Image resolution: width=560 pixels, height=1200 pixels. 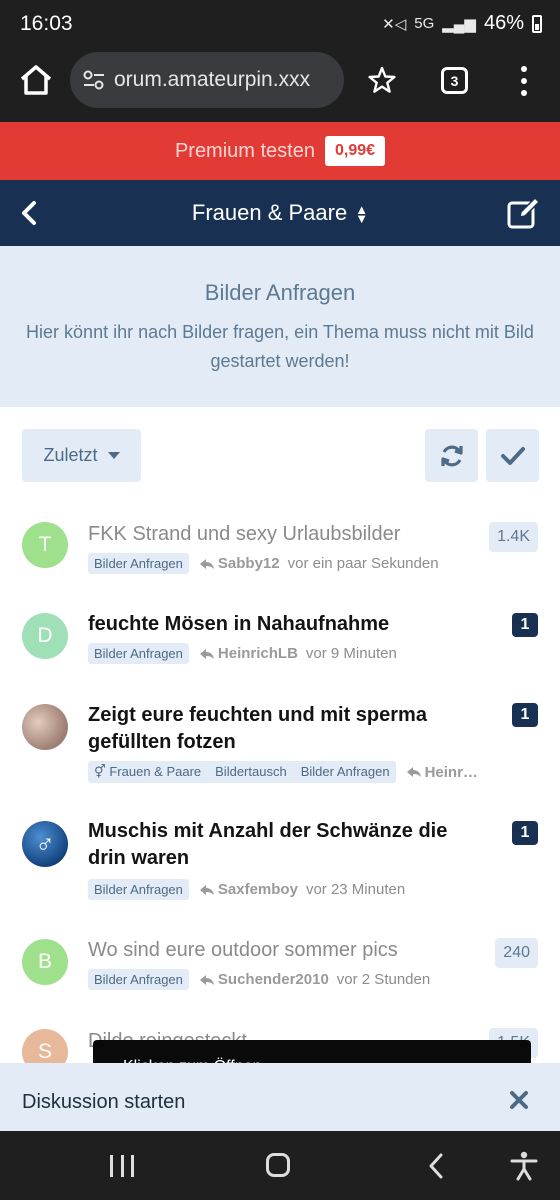 What do you see at coordinates (302, 889) in the screenshot?
I see `last-reply: Saxfemboy vor 23 Minuten` at bounding box center [302, 889].